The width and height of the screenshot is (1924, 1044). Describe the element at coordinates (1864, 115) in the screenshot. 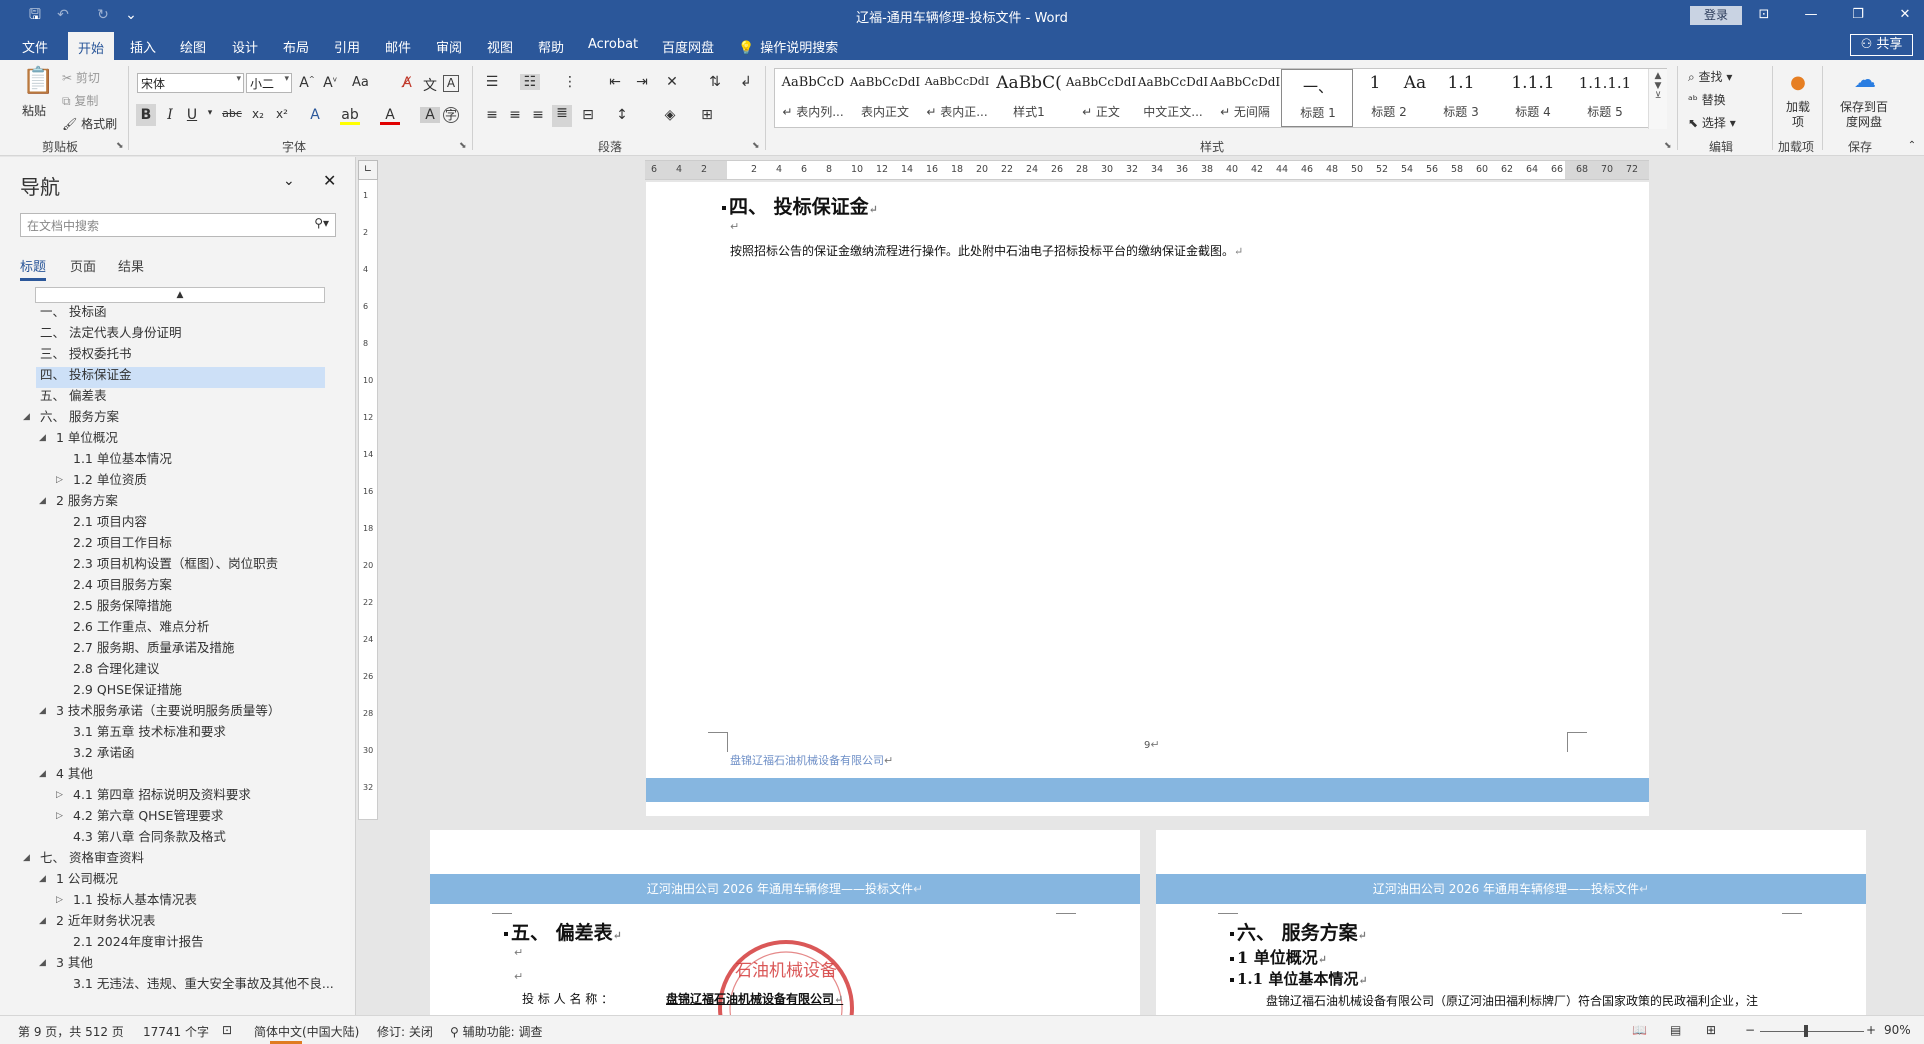

I see `save-to-baidu-button: 保存到百度网盘` at that location.